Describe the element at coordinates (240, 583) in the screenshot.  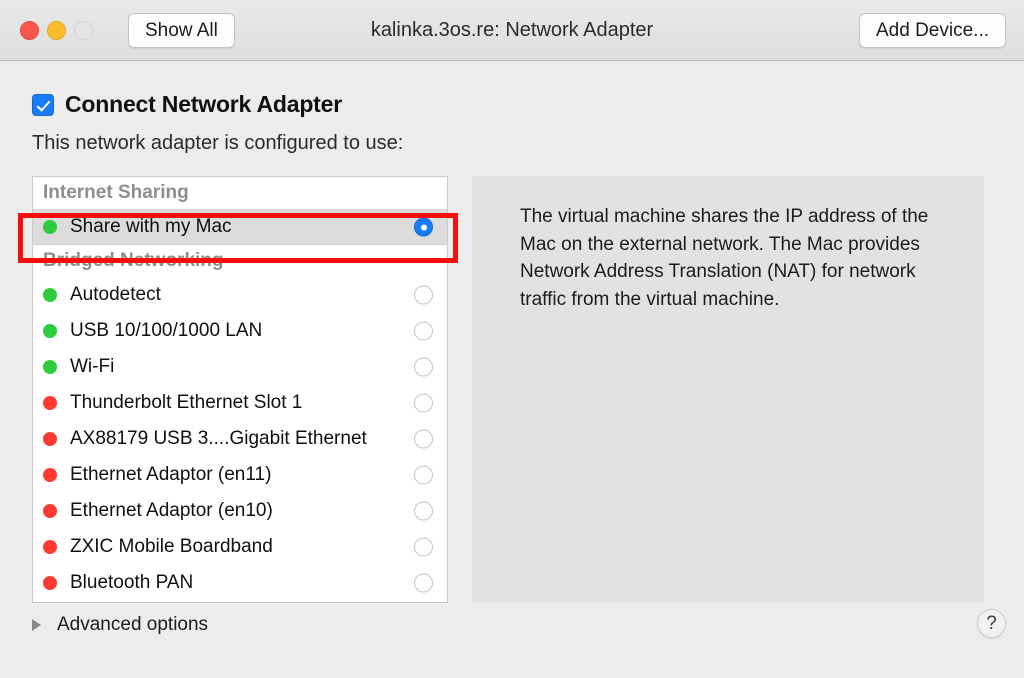
I see `network-row-bluetooth-pan: Bluetooth PAN` at that location.